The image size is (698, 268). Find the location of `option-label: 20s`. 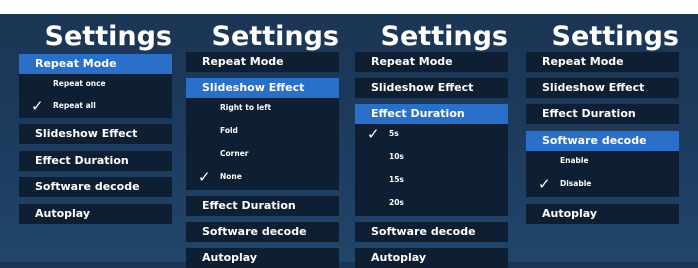

option-label: 20s is located at coordinates (396, 202).